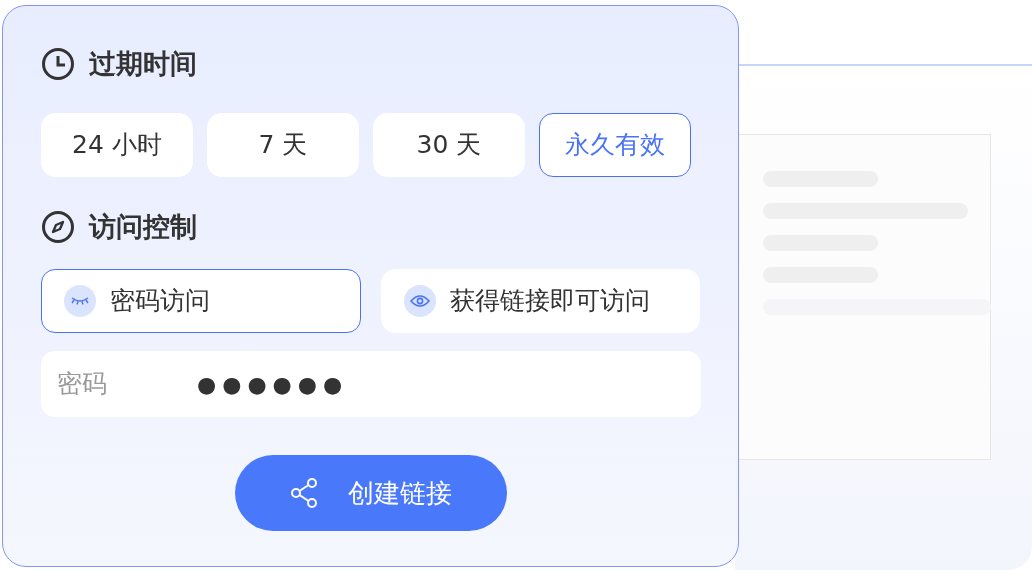 The width and height of the screenshot is (1032, 570). What do you see at coordinates (80, 301) in the screenshot?
I see `closed-eye-icon` at bounding box center [80, 301].